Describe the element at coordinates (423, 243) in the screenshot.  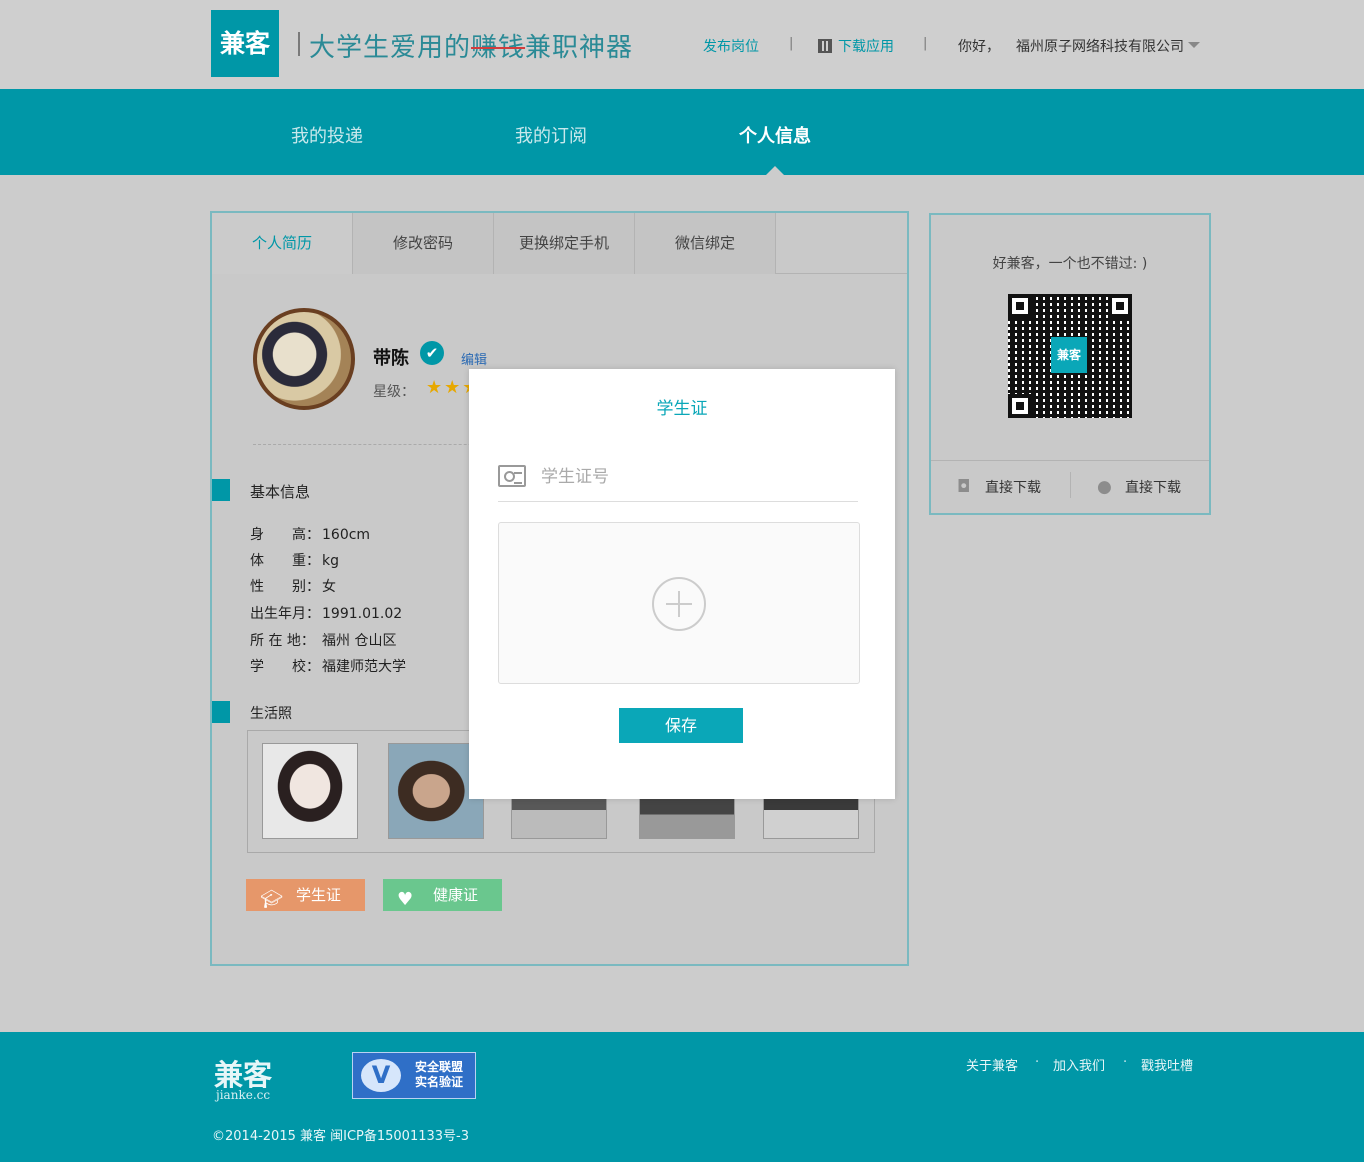
I see `tab-change-password: 修改密码` at that location.